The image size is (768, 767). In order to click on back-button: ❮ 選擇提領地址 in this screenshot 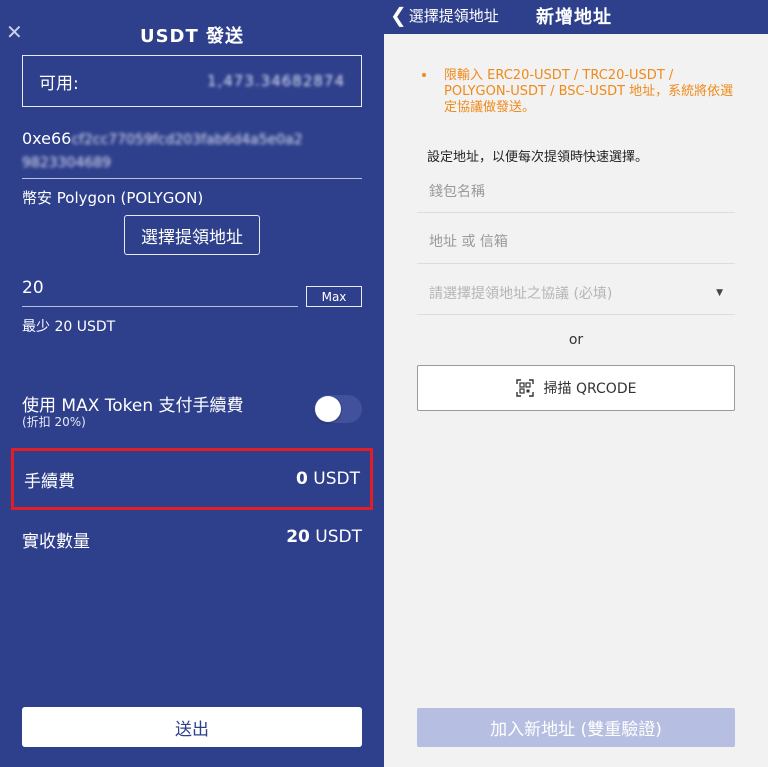, I will do `click(444, 15)`.